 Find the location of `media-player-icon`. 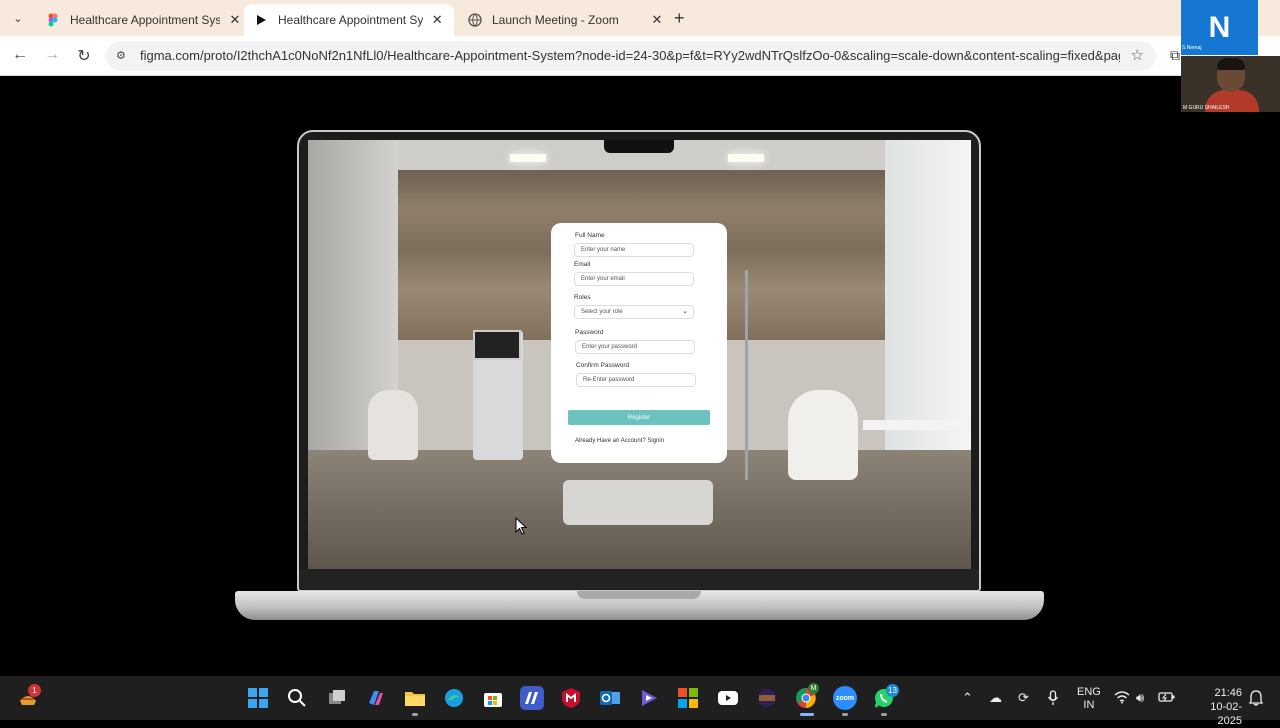

media-player-icon is located at coordinates (649, 698).